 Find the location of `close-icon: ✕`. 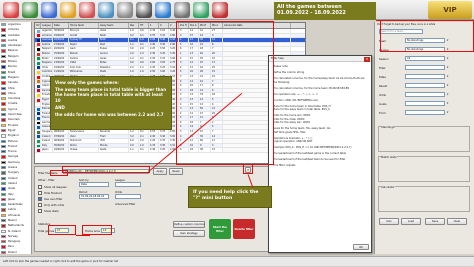

close-icon: ✕ is located at coordinates (367, 59).